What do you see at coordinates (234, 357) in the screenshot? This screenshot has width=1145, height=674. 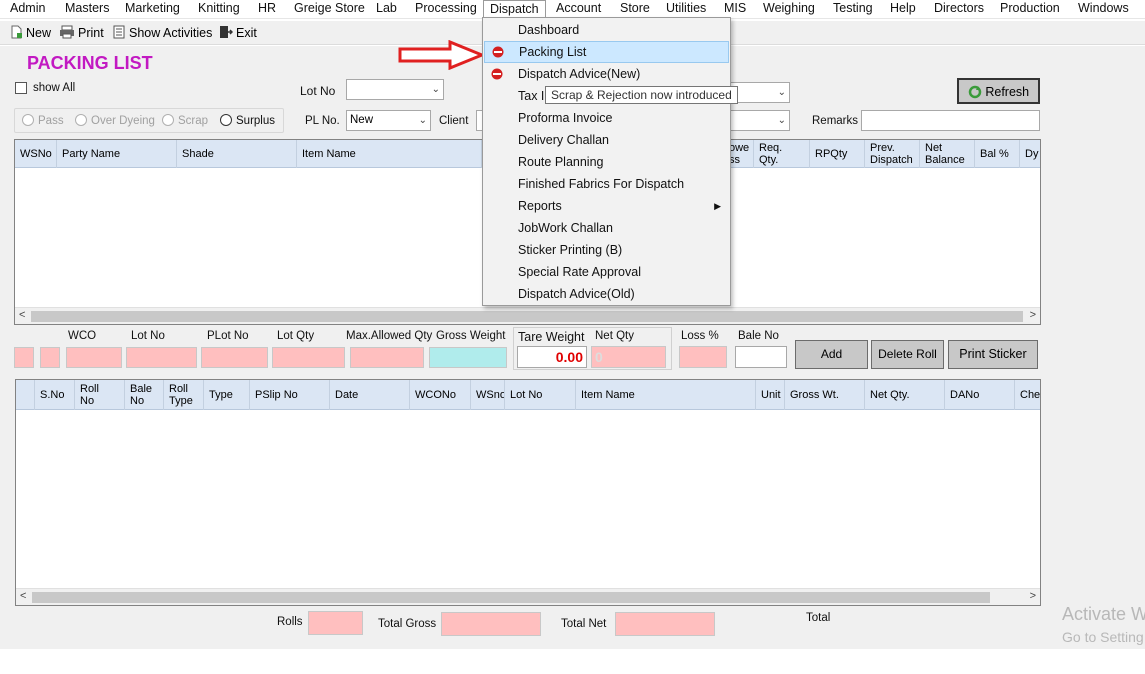 I see `plot-no-input` at bounding box center [234, 357].